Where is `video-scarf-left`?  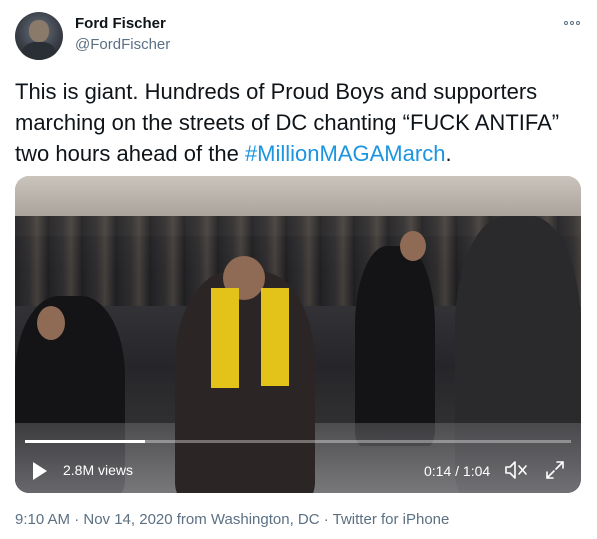 video-scarf-left is located at coordinates (225, 338).